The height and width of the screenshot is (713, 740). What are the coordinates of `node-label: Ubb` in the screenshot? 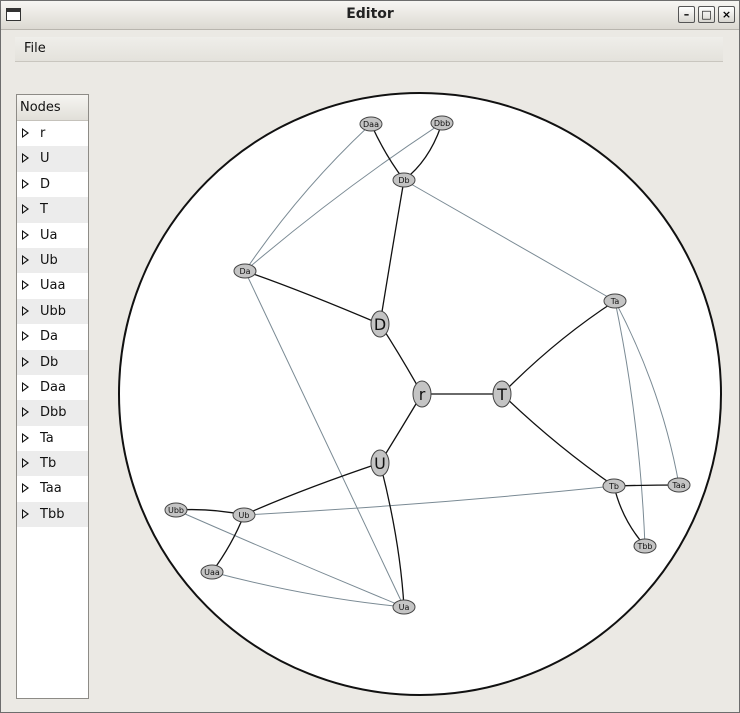 It's located at (176, 510).